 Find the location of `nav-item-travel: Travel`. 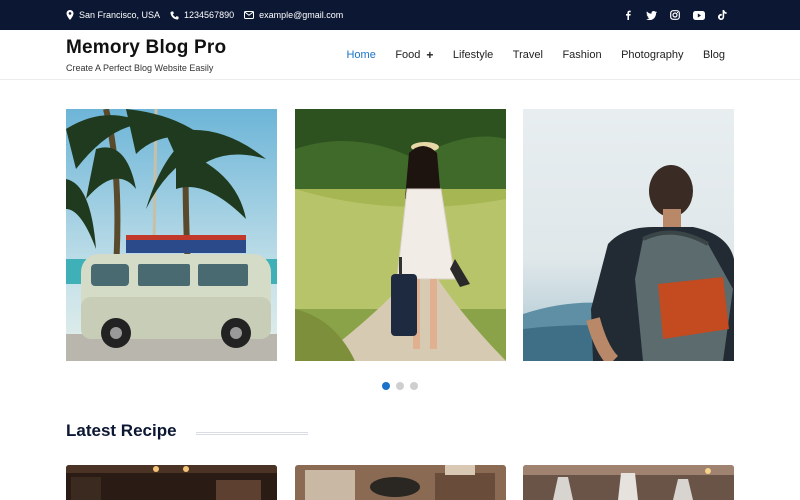

nav-item-travel: Travel is located at coordinates (528, 55).